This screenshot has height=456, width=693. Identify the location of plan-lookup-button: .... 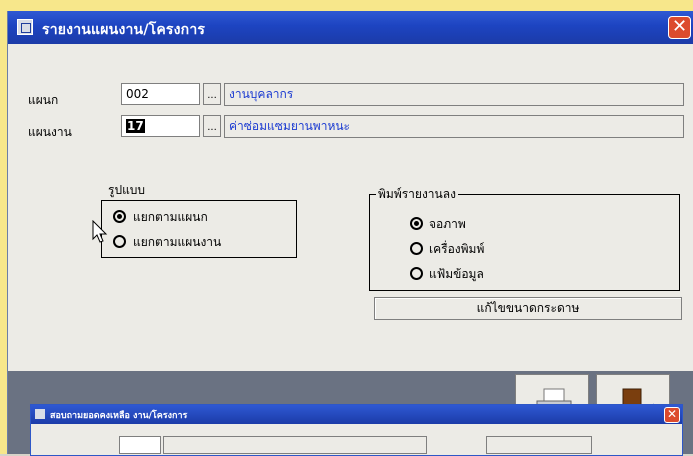
(212, 126).